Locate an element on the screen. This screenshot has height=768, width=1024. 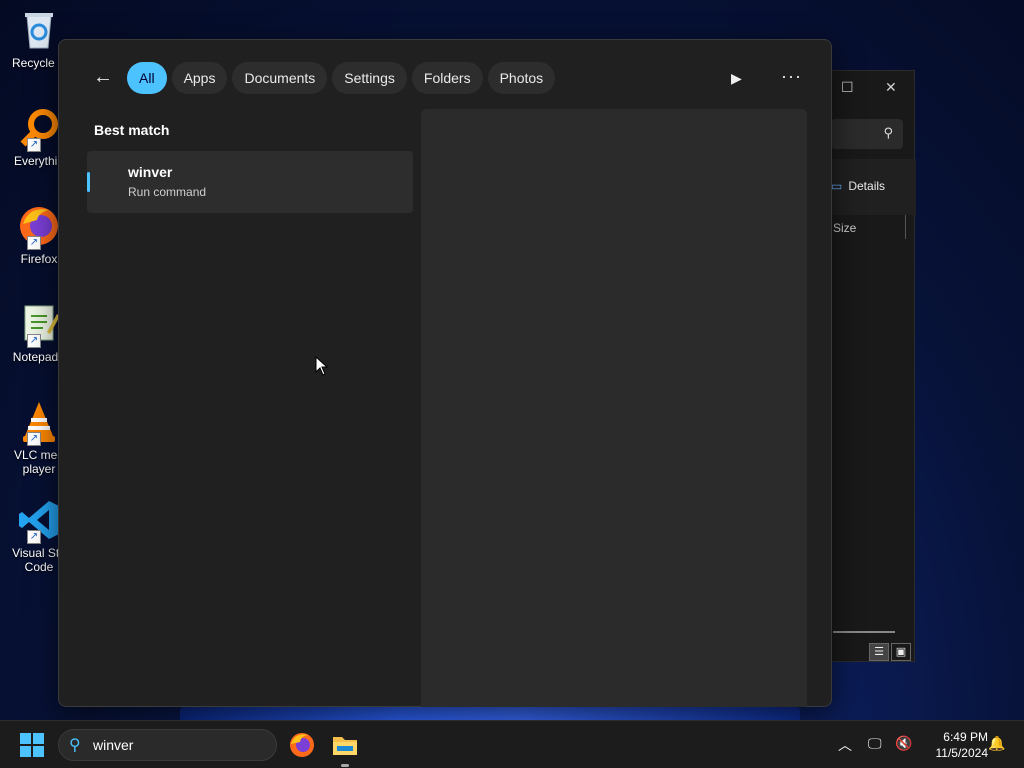
clock-date: 11/5/2024 is located at coordinates (962, 753).